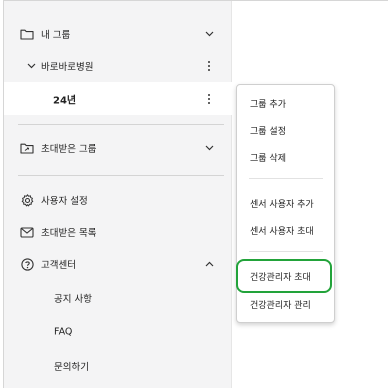  I want to click on sidebar-item-label: 고객센터, so click(58, 265).